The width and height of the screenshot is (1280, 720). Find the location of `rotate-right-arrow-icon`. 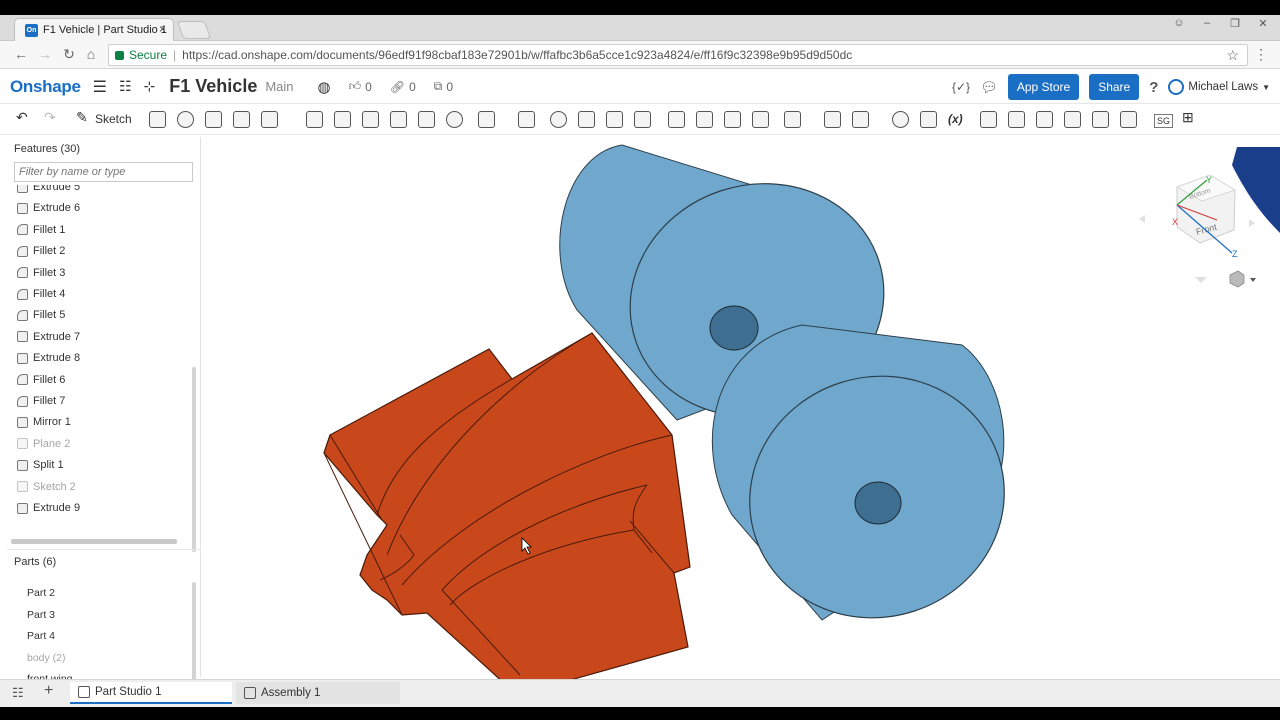

rotate-right-arrow-icon is located at coordinates (1252, 223).